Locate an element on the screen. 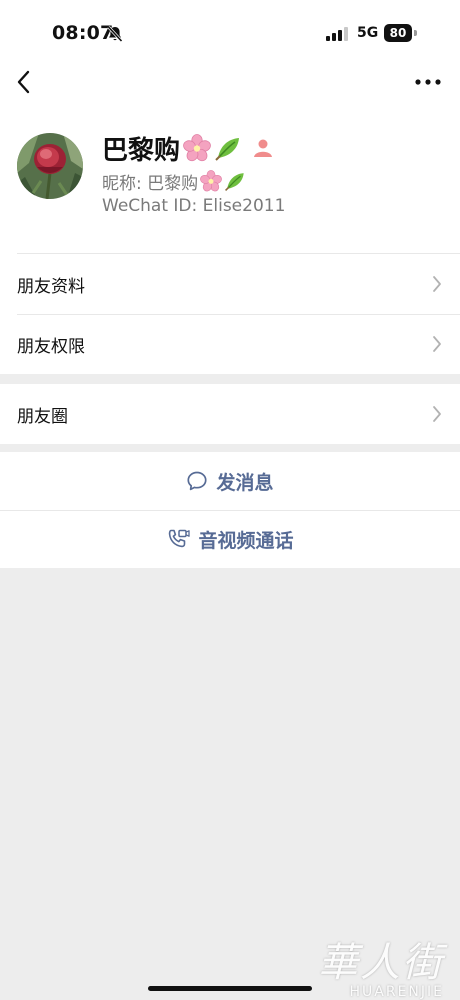 The image size is (460, 1000). network-type: 5G is located at coordinates (368, 33).